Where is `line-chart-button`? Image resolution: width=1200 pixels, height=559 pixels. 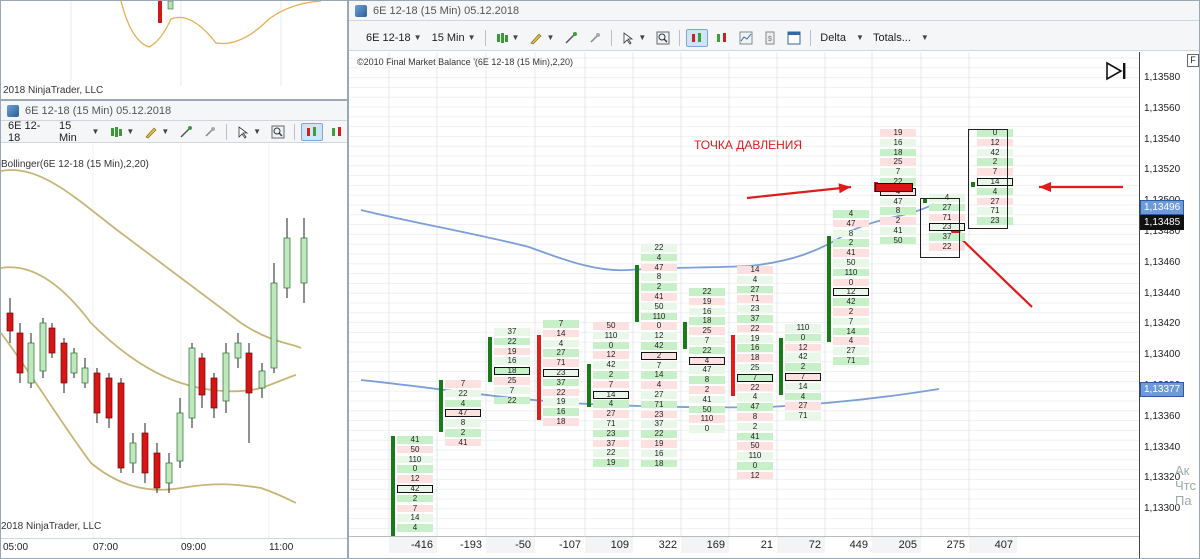
line-chart-button is located at coordinates (746, 38).